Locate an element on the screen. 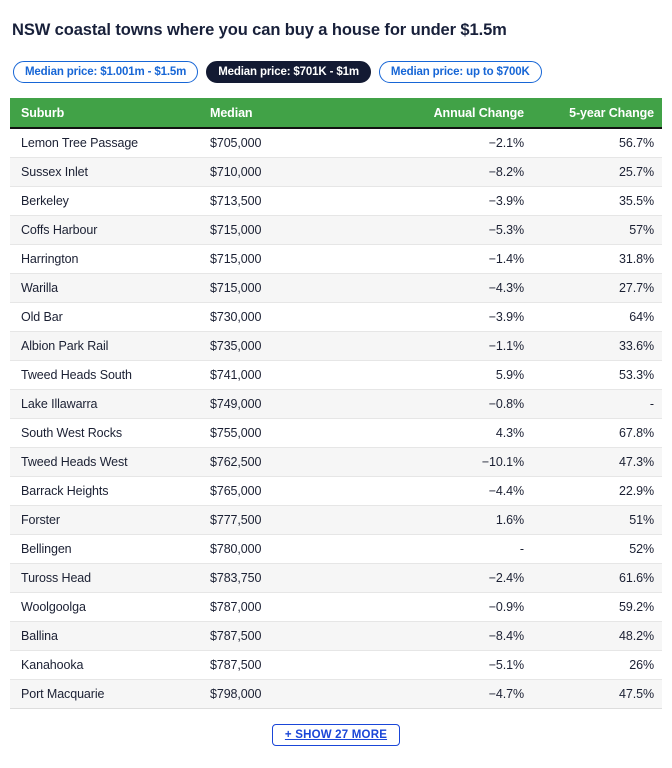  cell-suburb: Sussex Inlet is located at coordinates (105, 172).